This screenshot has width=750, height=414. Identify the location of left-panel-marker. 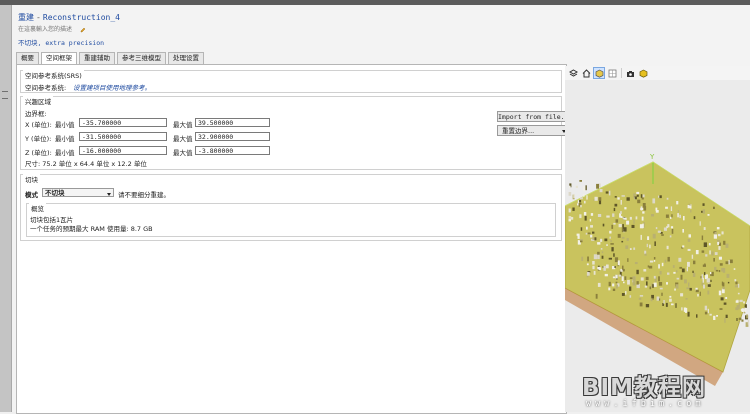
(5, 91).